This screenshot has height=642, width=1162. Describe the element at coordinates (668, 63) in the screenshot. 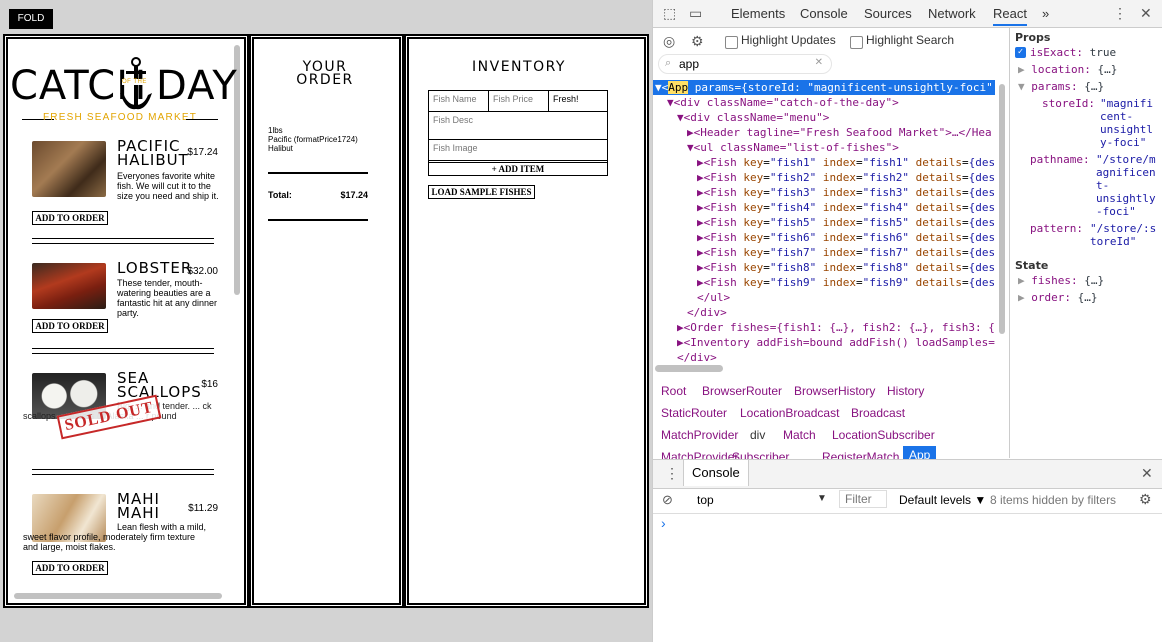

I see `search-icon: ⌕` at that location.